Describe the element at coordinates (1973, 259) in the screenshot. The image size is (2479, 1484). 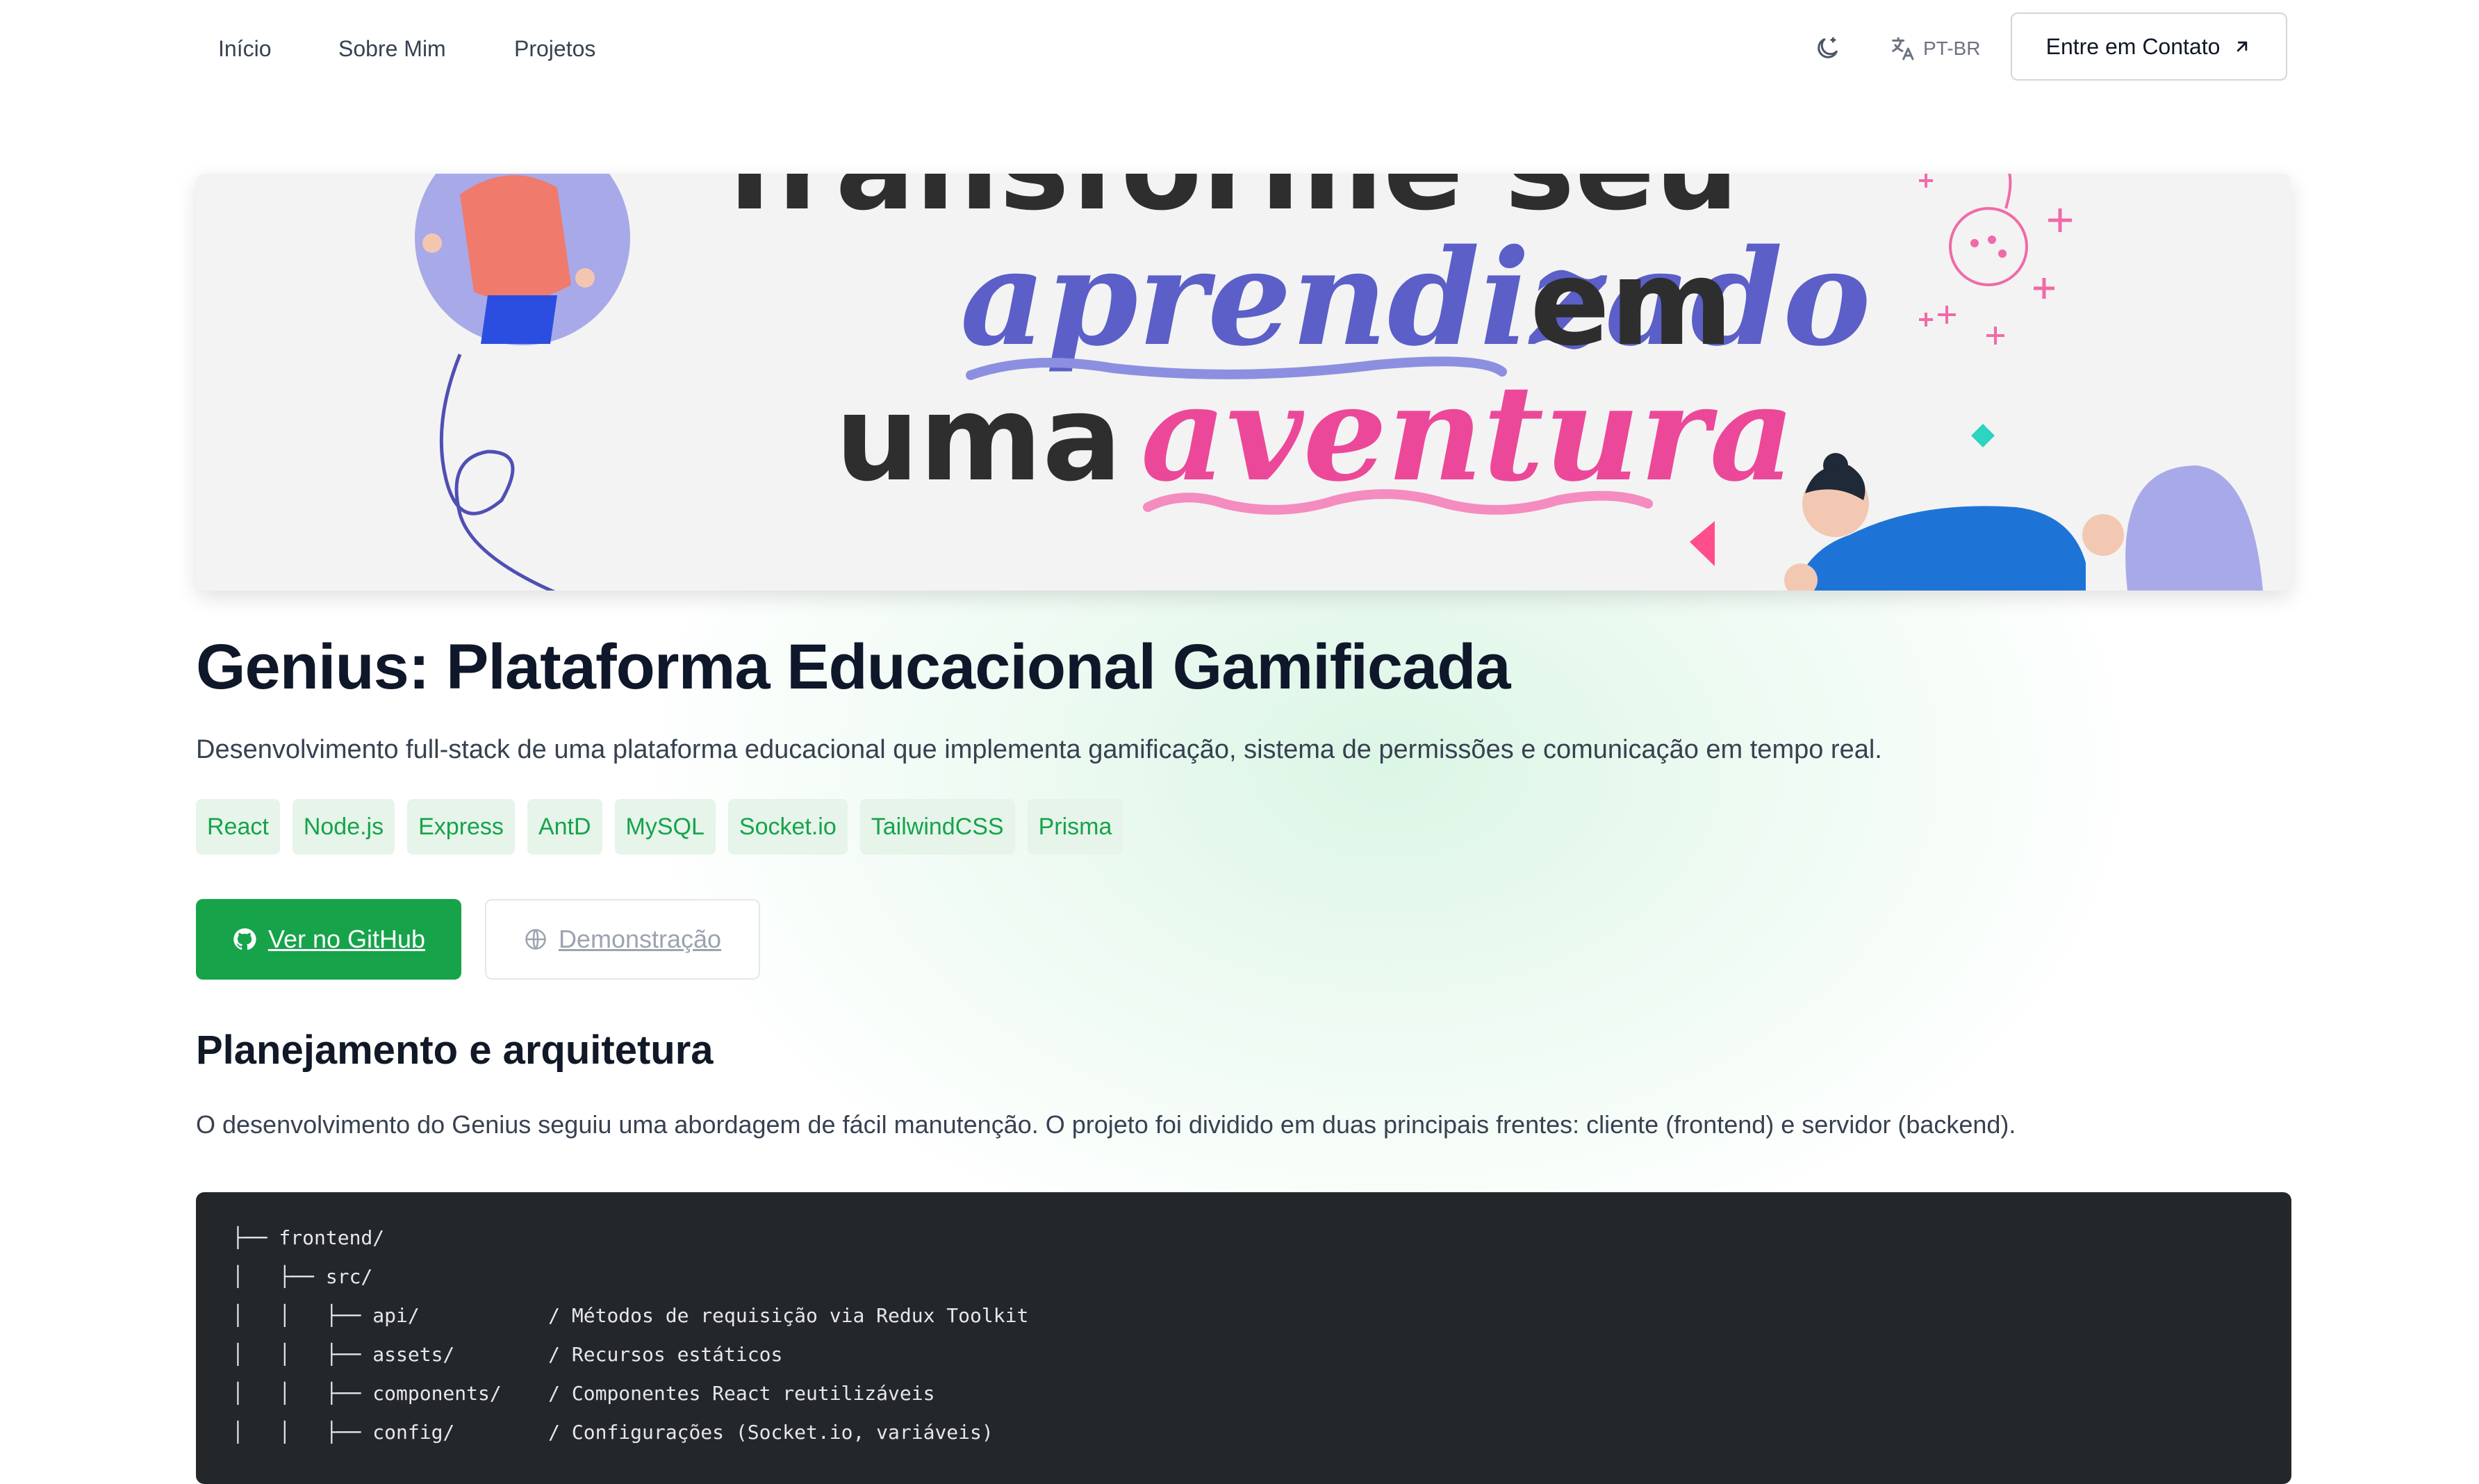
I see `doodle-decoration` at that location.